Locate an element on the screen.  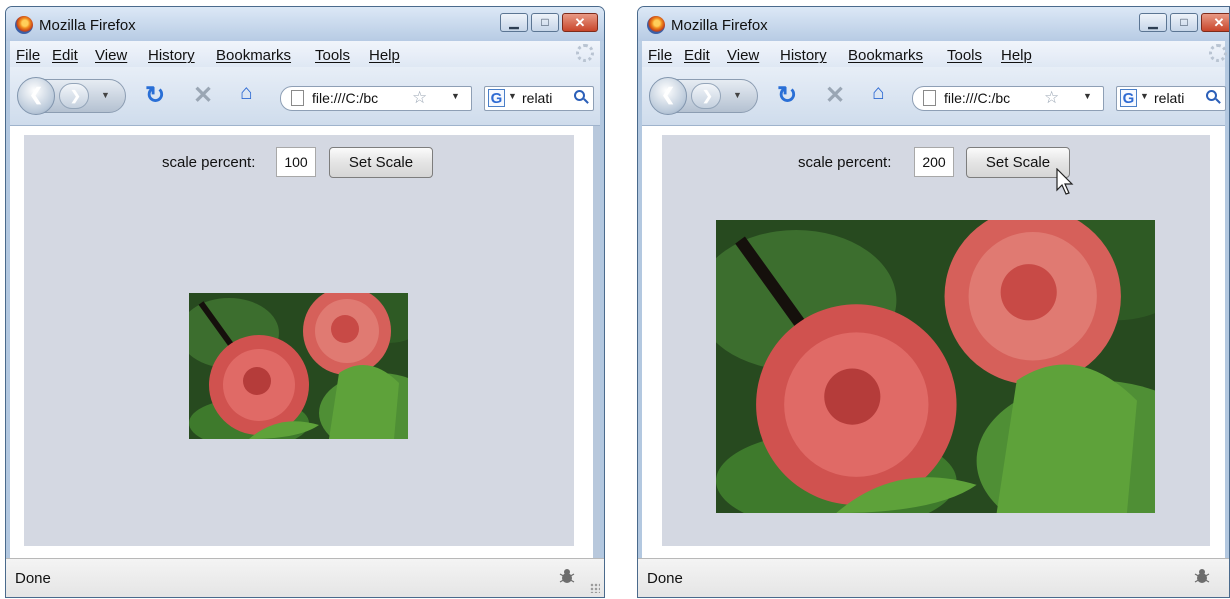
dahlia-photo-graphic is located at coordinates (298, 366).